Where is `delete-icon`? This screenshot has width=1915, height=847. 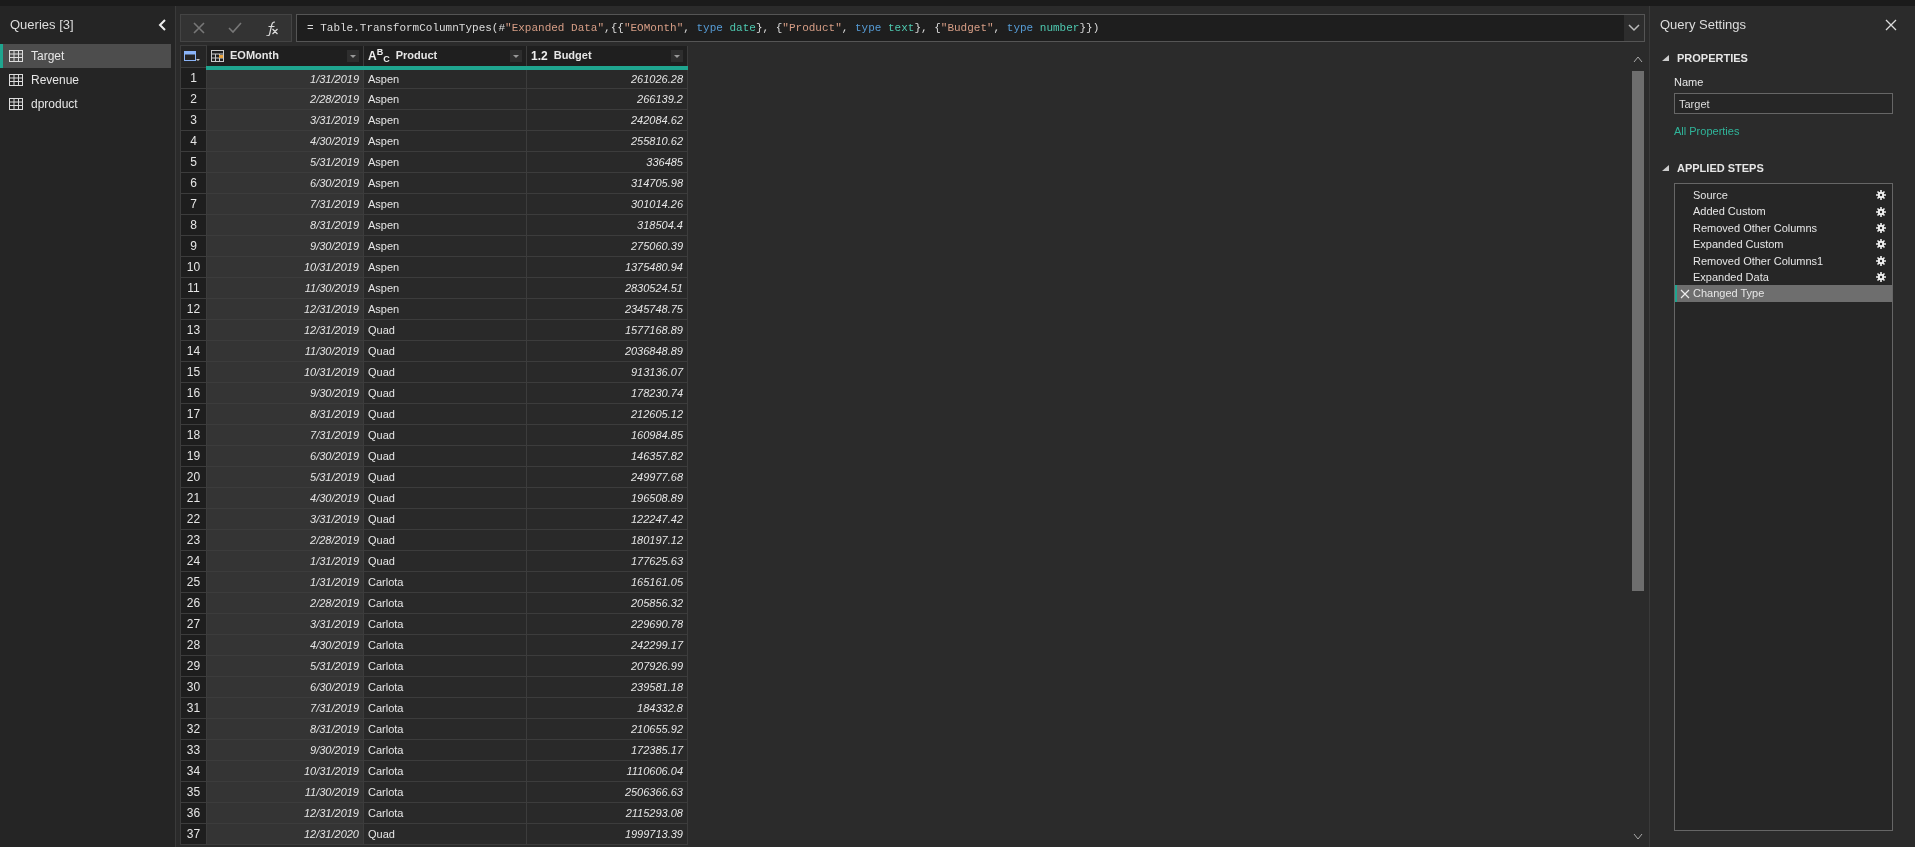
delete-icon is located at coordinates (1685, 293).